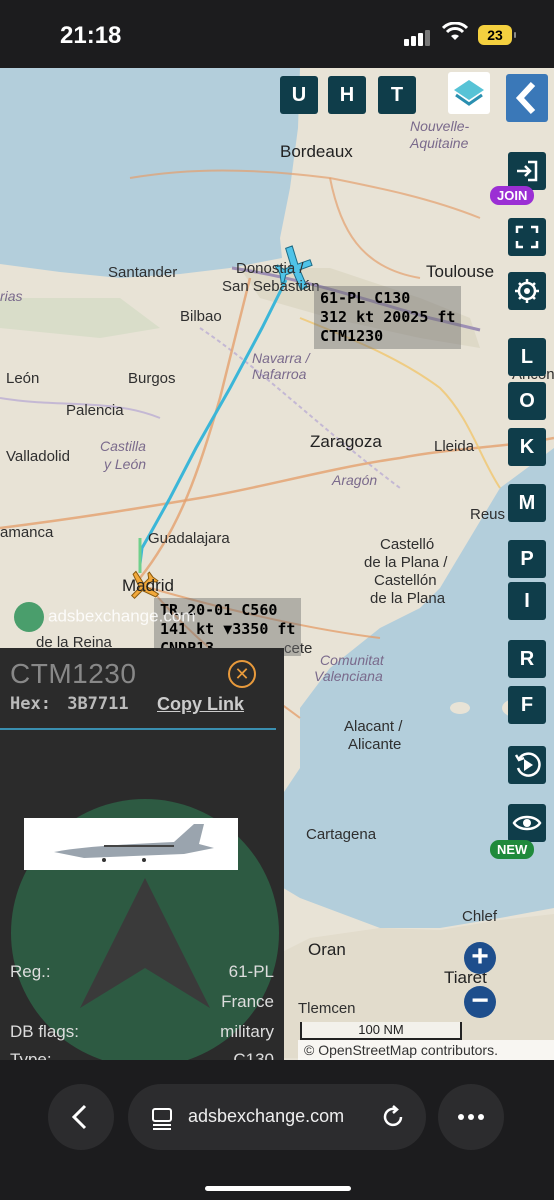  I want to click on map-label: de la Plana, so click(408, 598).